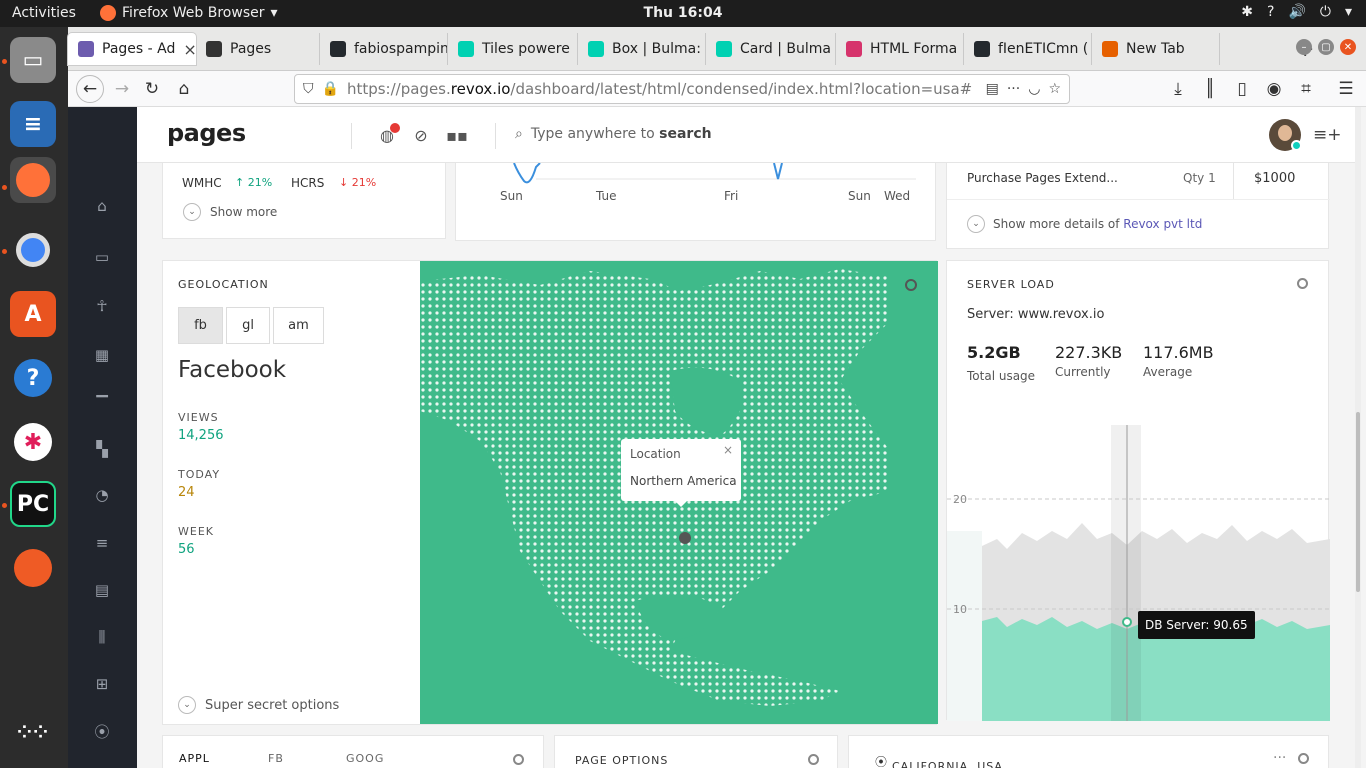  I want to click on metric-total-value: 5.2GB, so click(994, 352).